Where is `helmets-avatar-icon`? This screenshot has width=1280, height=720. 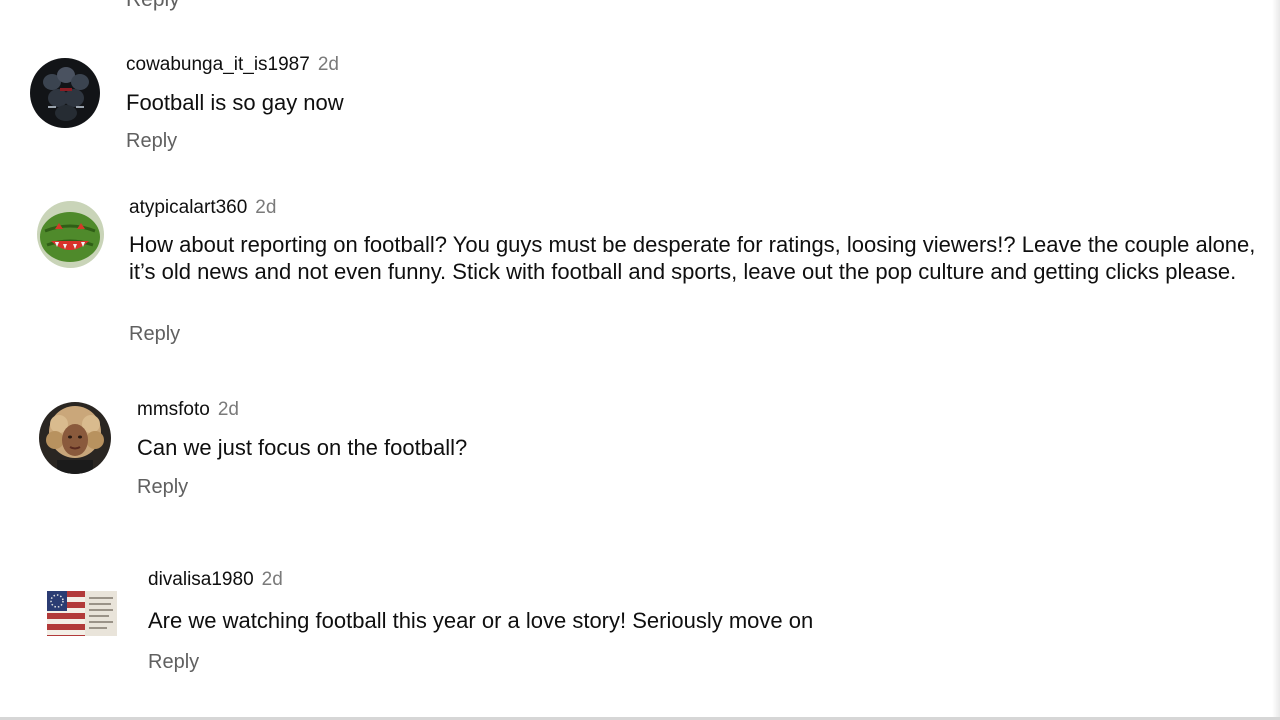 helmets-avatar-icon is located at coordinates (65, 93).